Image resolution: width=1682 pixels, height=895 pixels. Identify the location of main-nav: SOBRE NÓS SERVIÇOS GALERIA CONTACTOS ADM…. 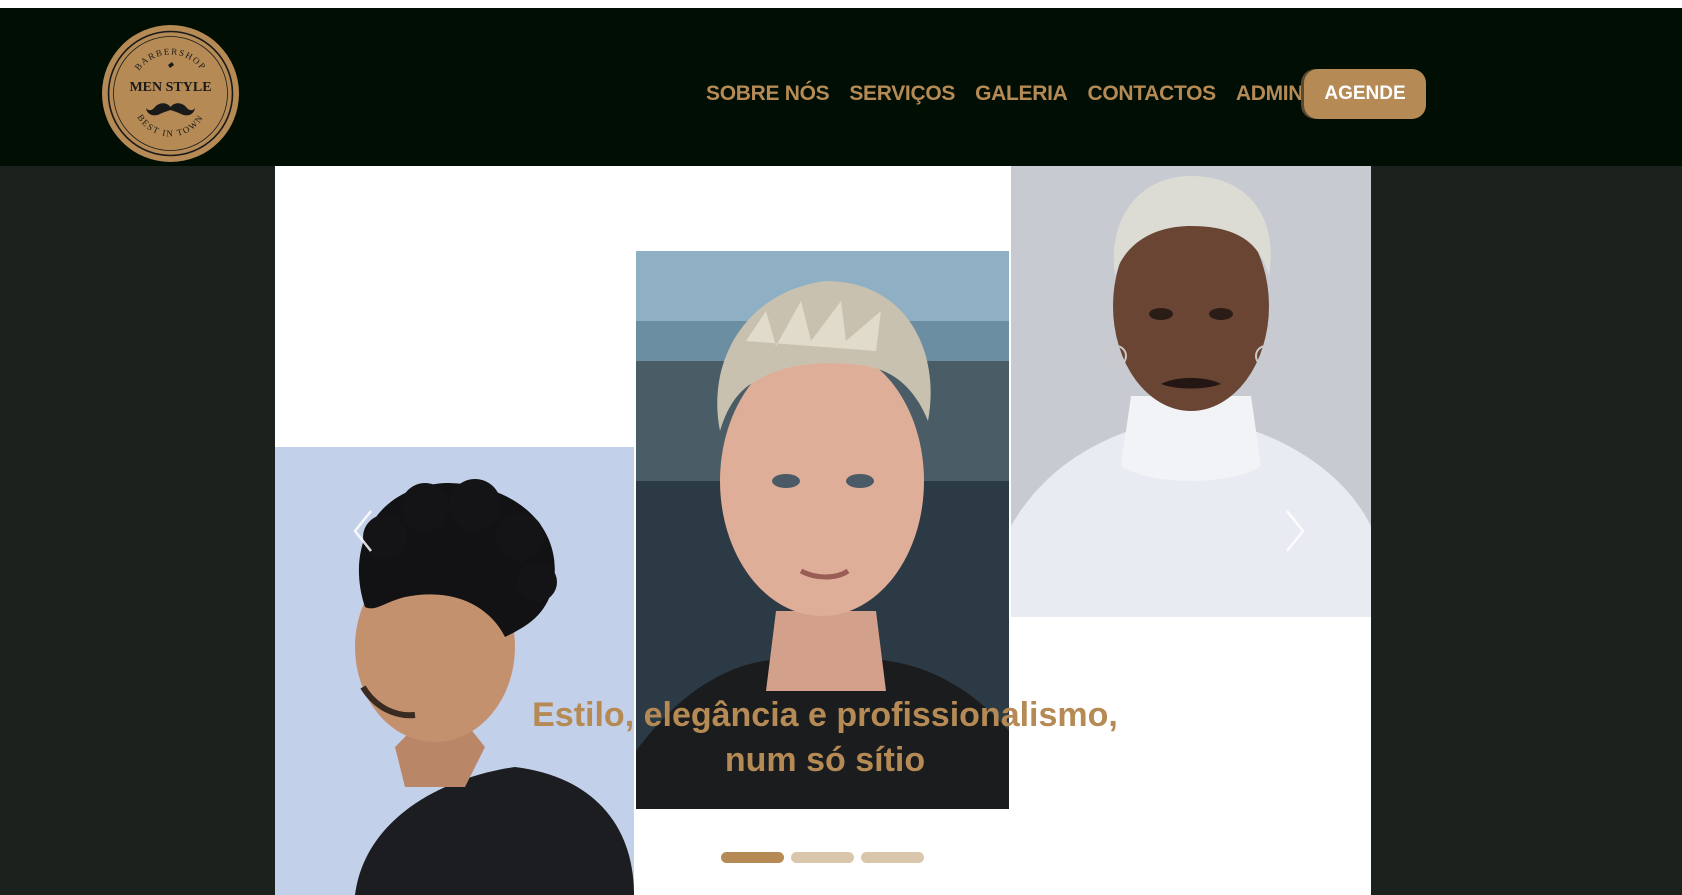
(1014, 94).